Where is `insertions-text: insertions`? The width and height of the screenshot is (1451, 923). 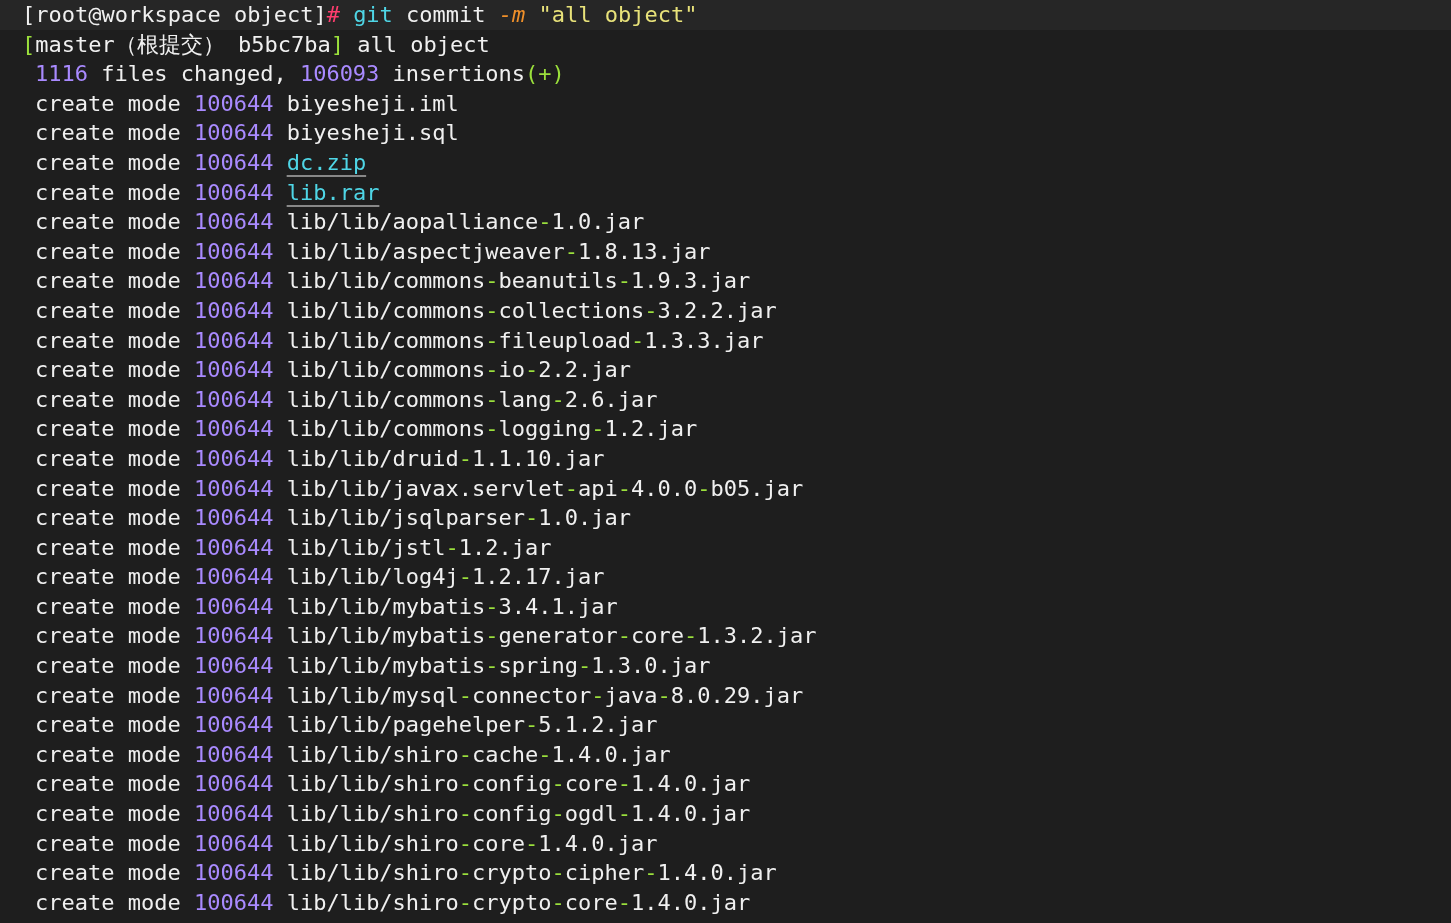 insertions-text: insertions is located at coordinates (459, 74).